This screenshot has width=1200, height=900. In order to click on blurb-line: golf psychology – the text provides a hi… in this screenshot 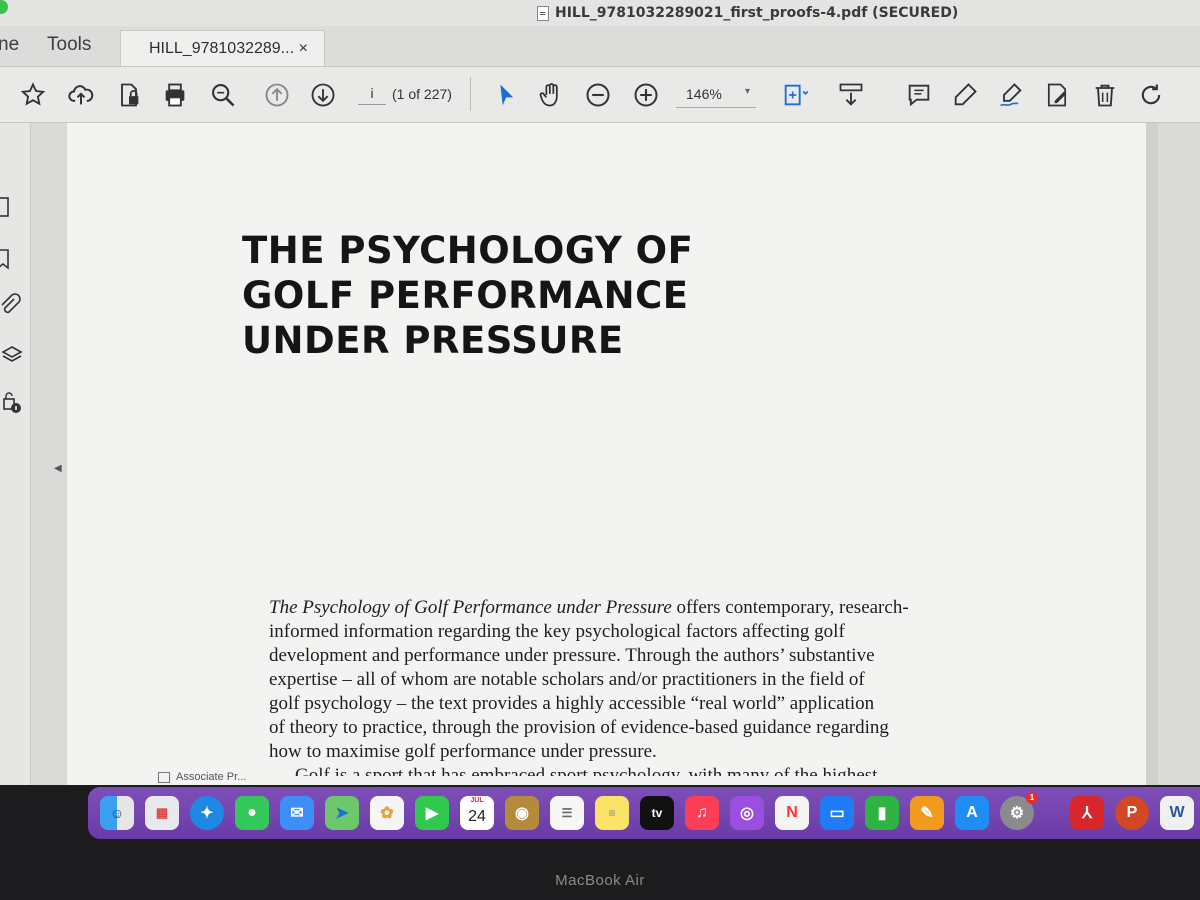, I will do `click(572, 703)`.